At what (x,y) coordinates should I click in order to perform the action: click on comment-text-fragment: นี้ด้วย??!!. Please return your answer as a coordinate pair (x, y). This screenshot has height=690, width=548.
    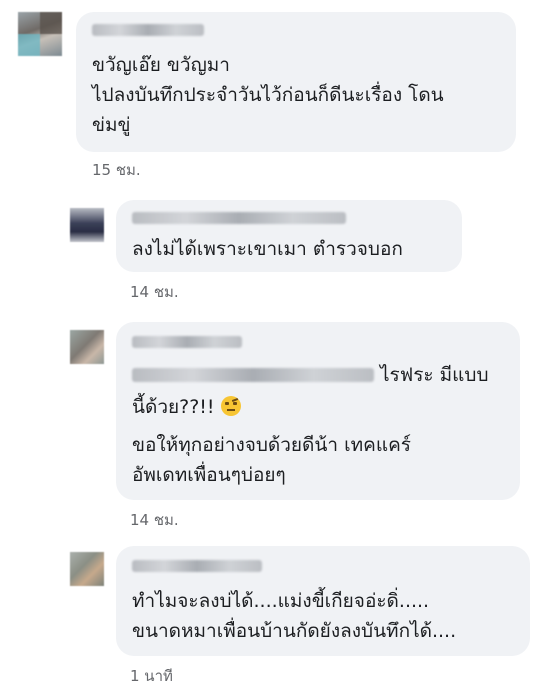
    Looking at the image, I should click on (173, 407).